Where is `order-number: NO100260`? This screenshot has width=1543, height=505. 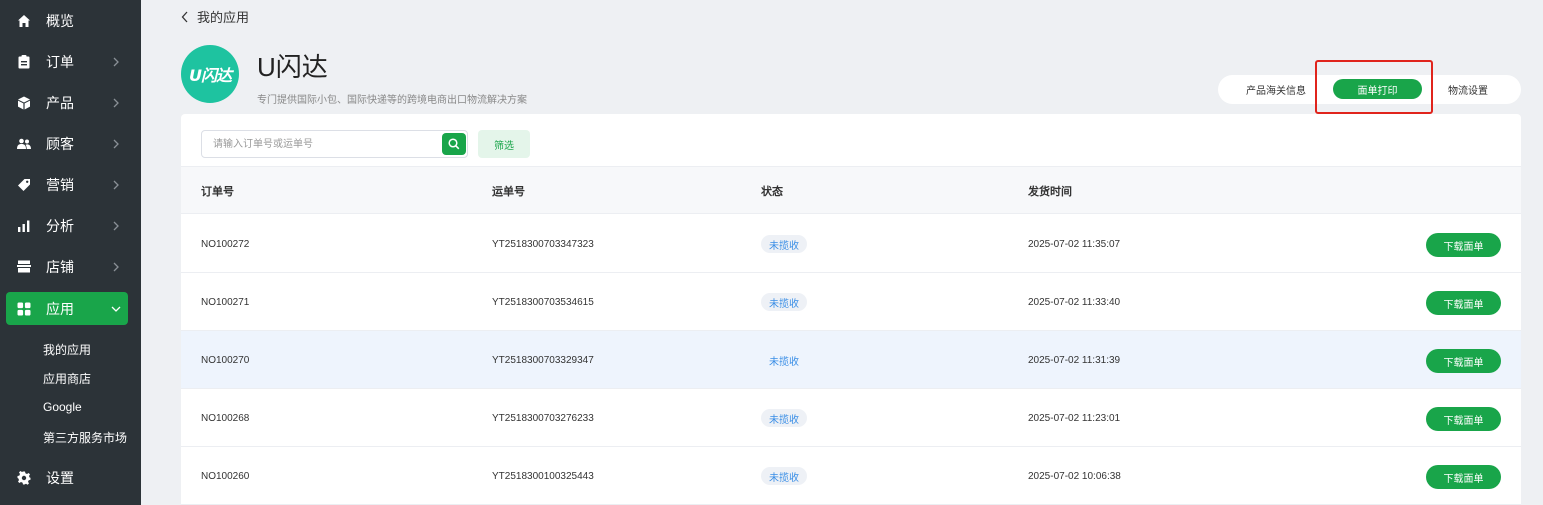
order-number: NO100260 is located at coordinates (225, 476).